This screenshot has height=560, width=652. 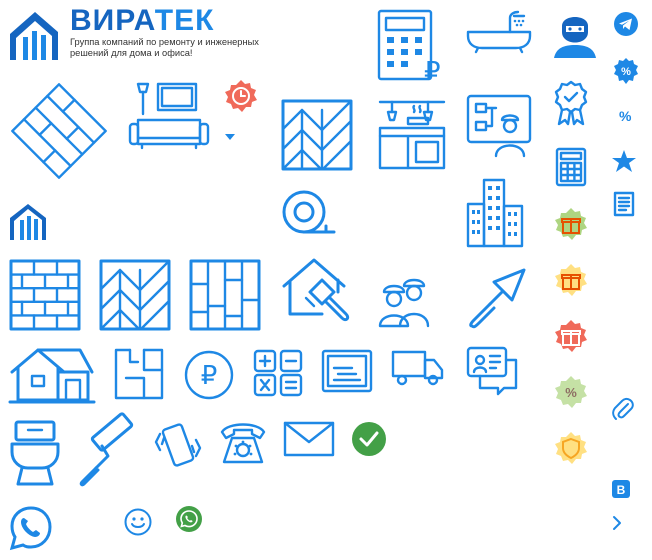 I want to click on gift-green-badge-icon, so click(x=571, y=224).